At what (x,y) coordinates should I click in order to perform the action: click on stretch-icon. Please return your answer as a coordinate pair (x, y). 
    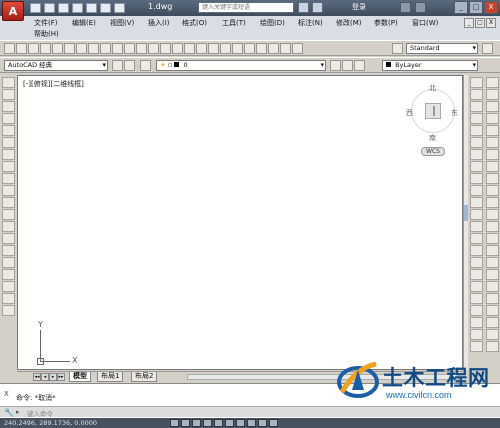
    Looking at the image, I should click on (492, 178).